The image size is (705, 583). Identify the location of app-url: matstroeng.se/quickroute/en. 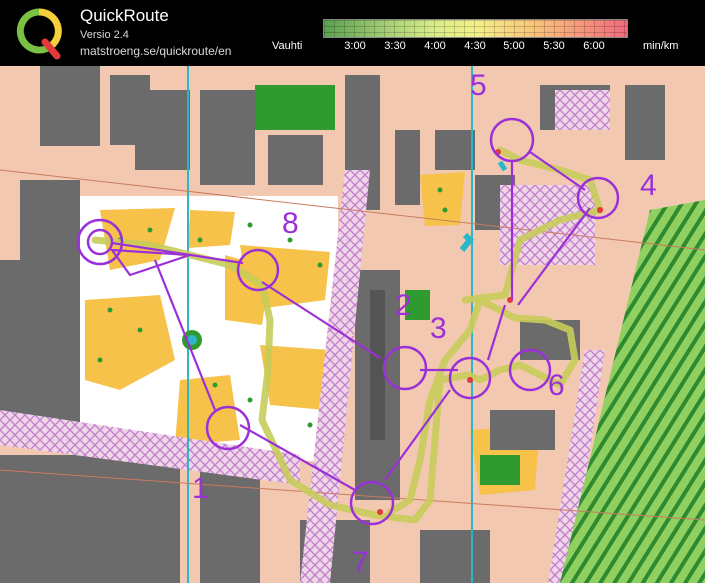
(156, 51).